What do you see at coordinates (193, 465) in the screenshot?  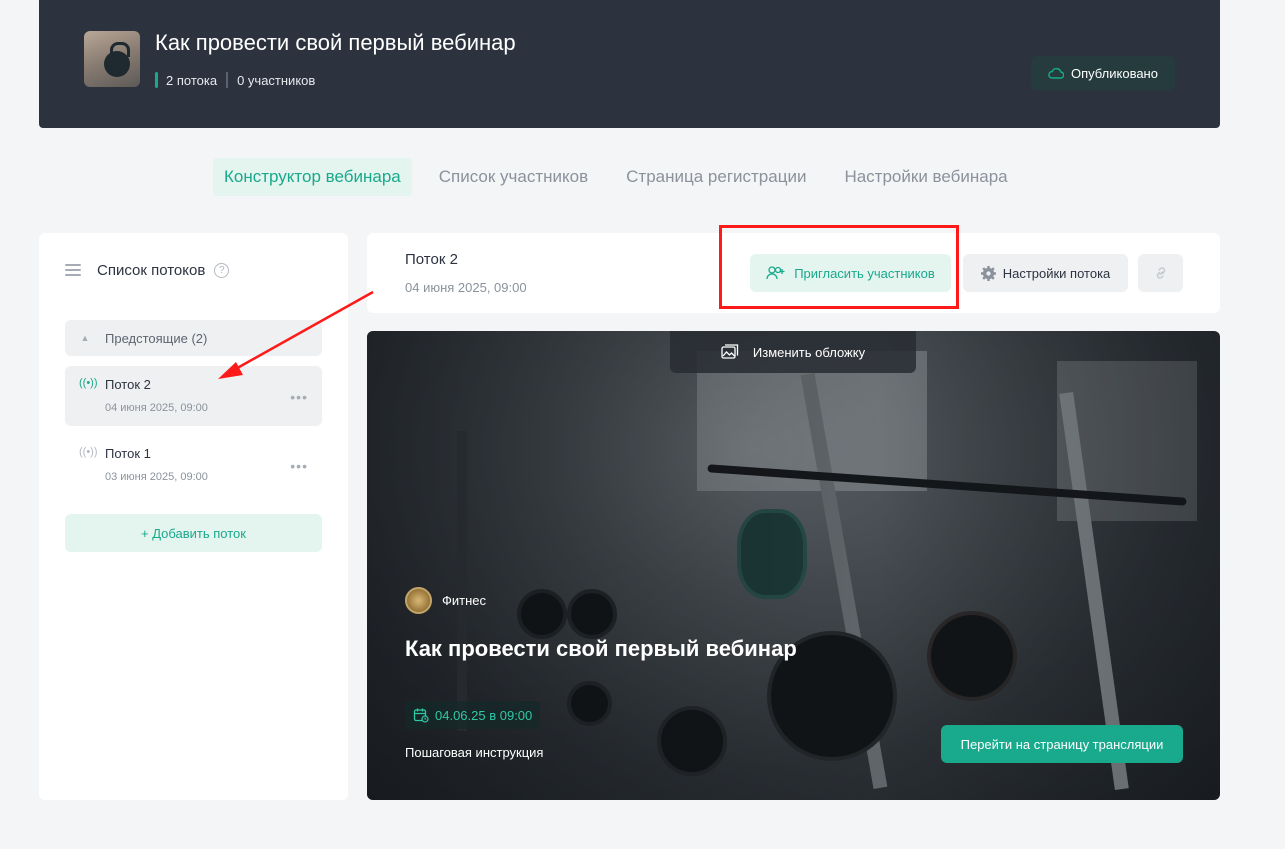 I see `stream-item-1: ((•)) Поток 1 03 июня 2025, 09:00 •••` at bounding box center [193, 465].